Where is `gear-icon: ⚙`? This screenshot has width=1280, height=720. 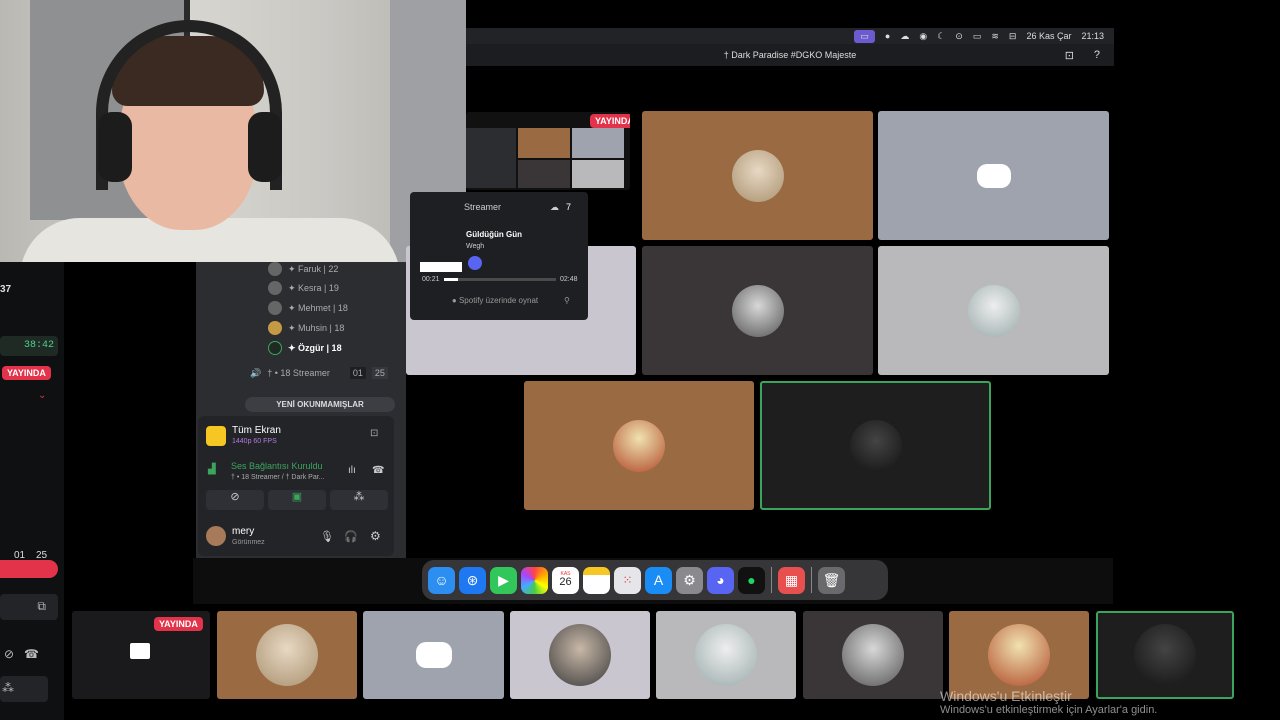
gear-icon: ⚙ is located at coordinates (375, 536).